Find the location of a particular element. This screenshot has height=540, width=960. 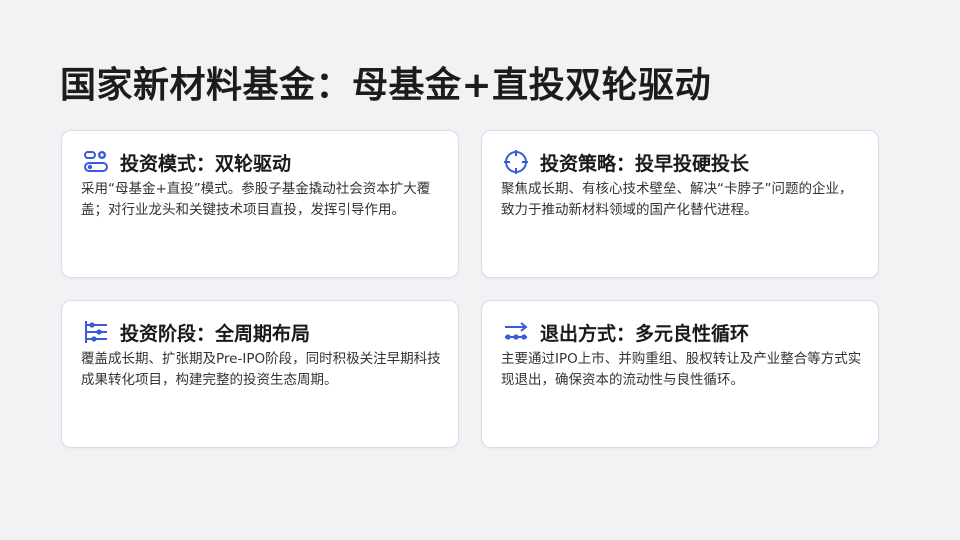

timeline-stages-icon is located at coordinates (96, 332).